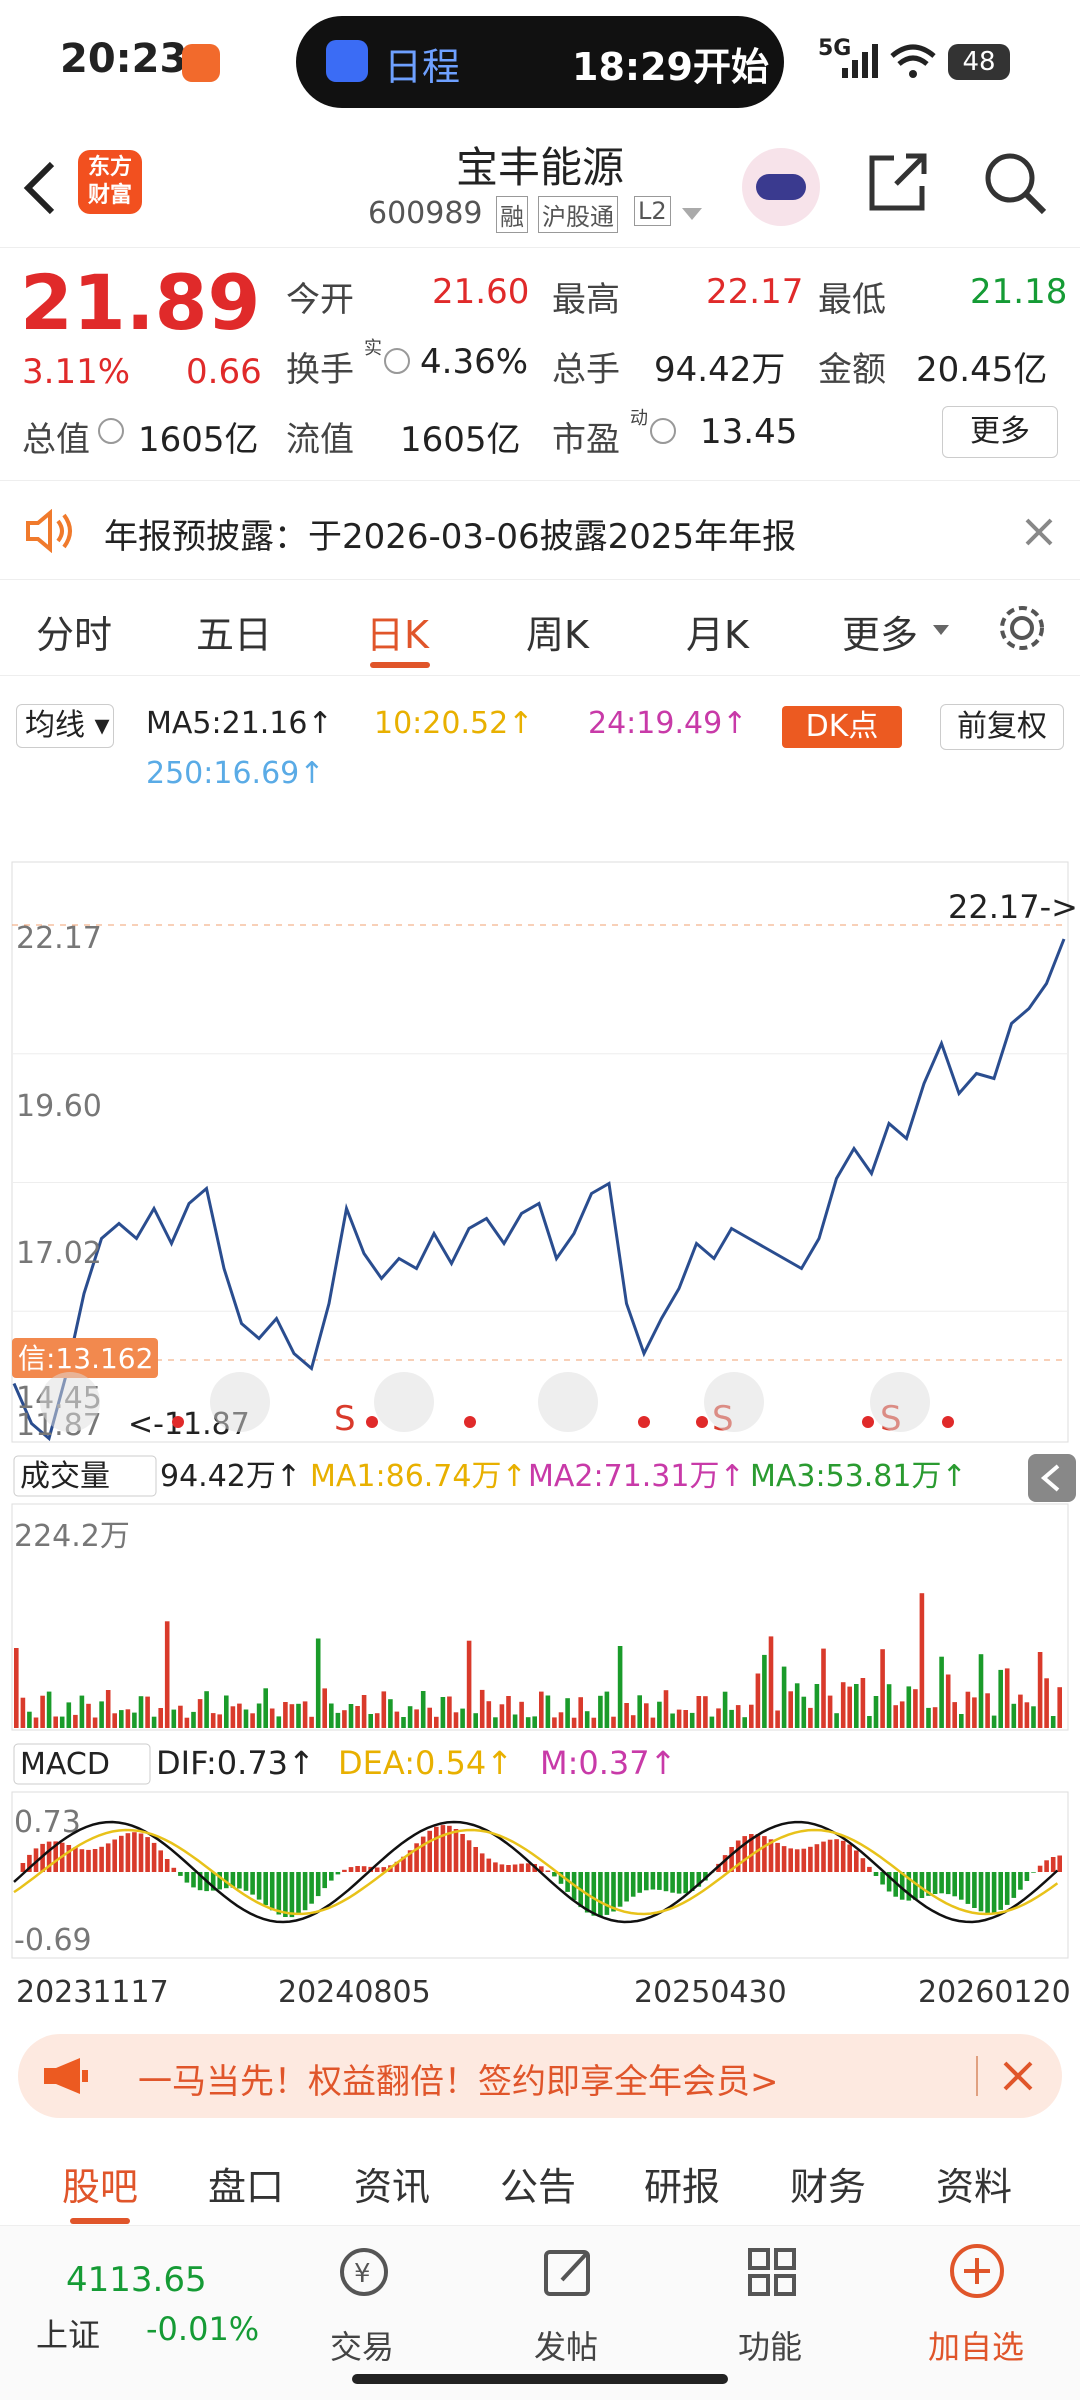 The image size is (1080, 2400). What do you see at coordinates (900, 1402) in the screenshot?
I see `fullscreen-icon` at bounding box center [900, 1402].